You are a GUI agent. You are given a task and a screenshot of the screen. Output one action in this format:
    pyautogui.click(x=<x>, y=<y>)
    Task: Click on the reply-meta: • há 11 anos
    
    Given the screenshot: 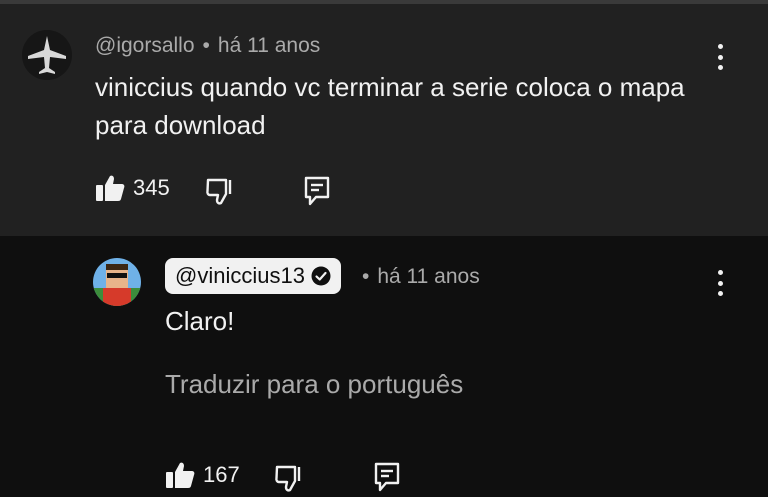 What is the action you would take?
    pyautogui.click(x=417, y=277)
    